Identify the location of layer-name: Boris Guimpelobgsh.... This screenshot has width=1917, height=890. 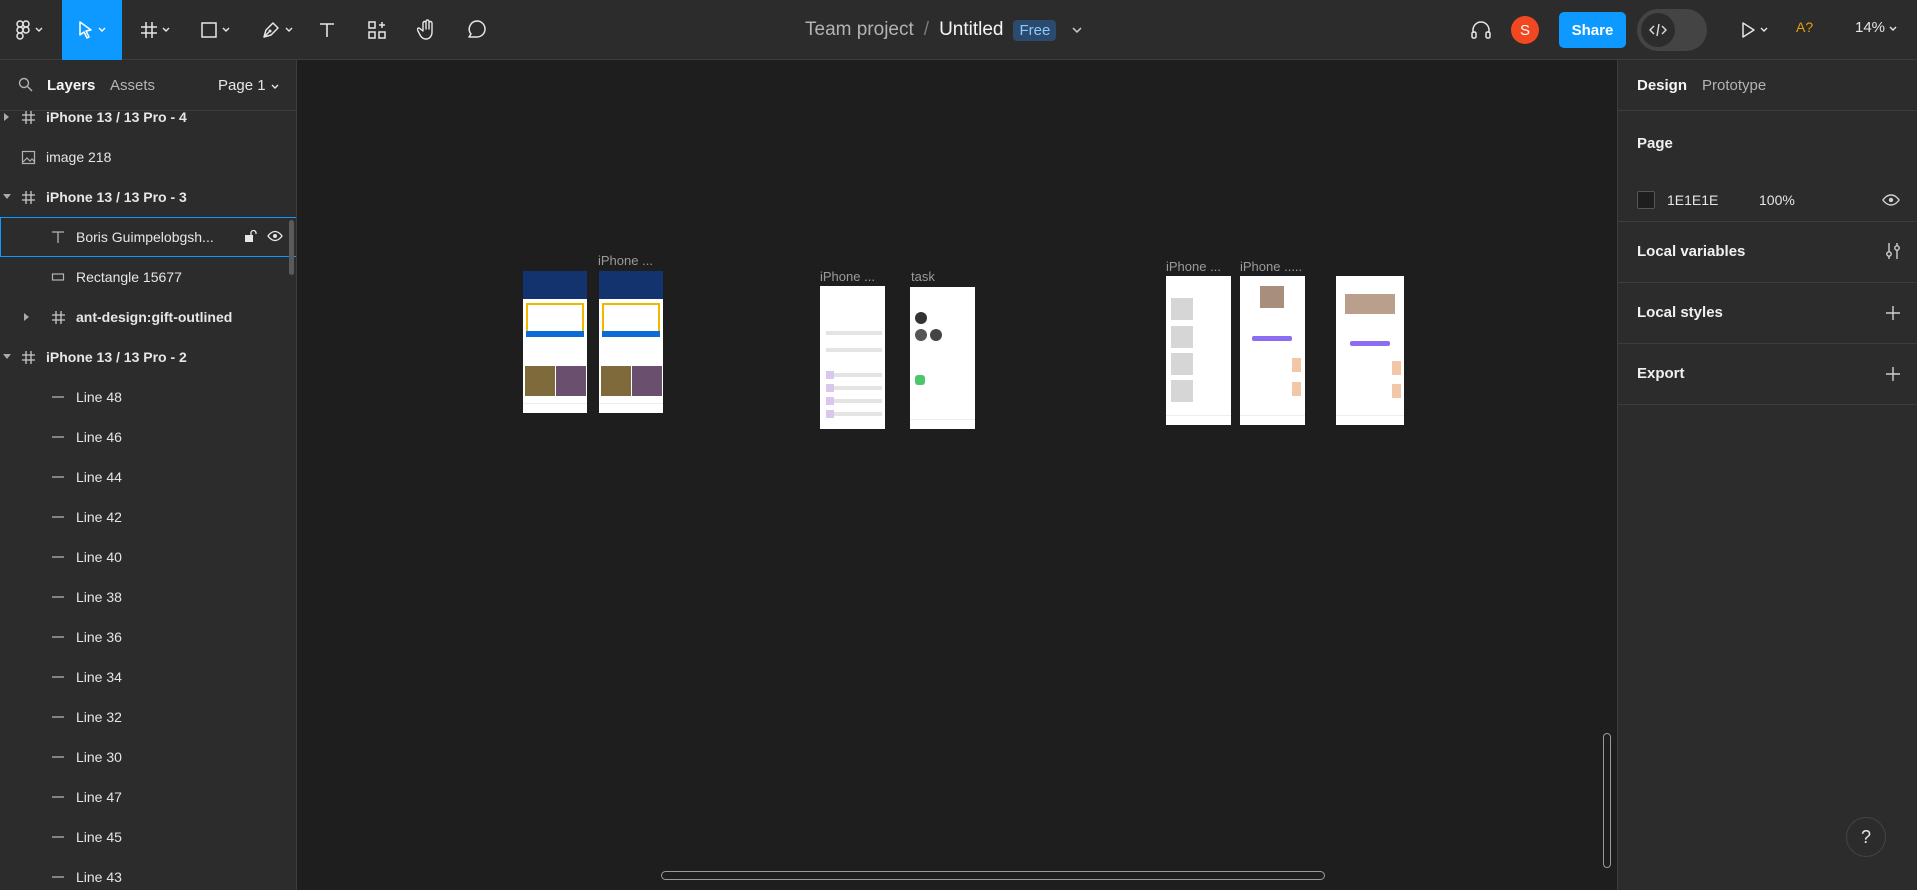
(145, 237).